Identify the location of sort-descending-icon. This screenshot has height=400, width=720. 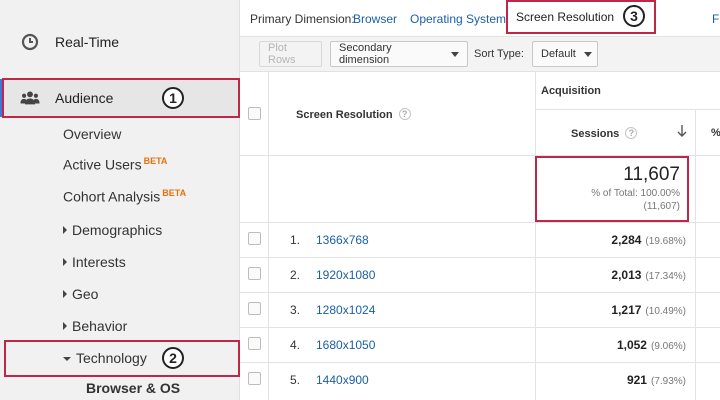
(682, 133).